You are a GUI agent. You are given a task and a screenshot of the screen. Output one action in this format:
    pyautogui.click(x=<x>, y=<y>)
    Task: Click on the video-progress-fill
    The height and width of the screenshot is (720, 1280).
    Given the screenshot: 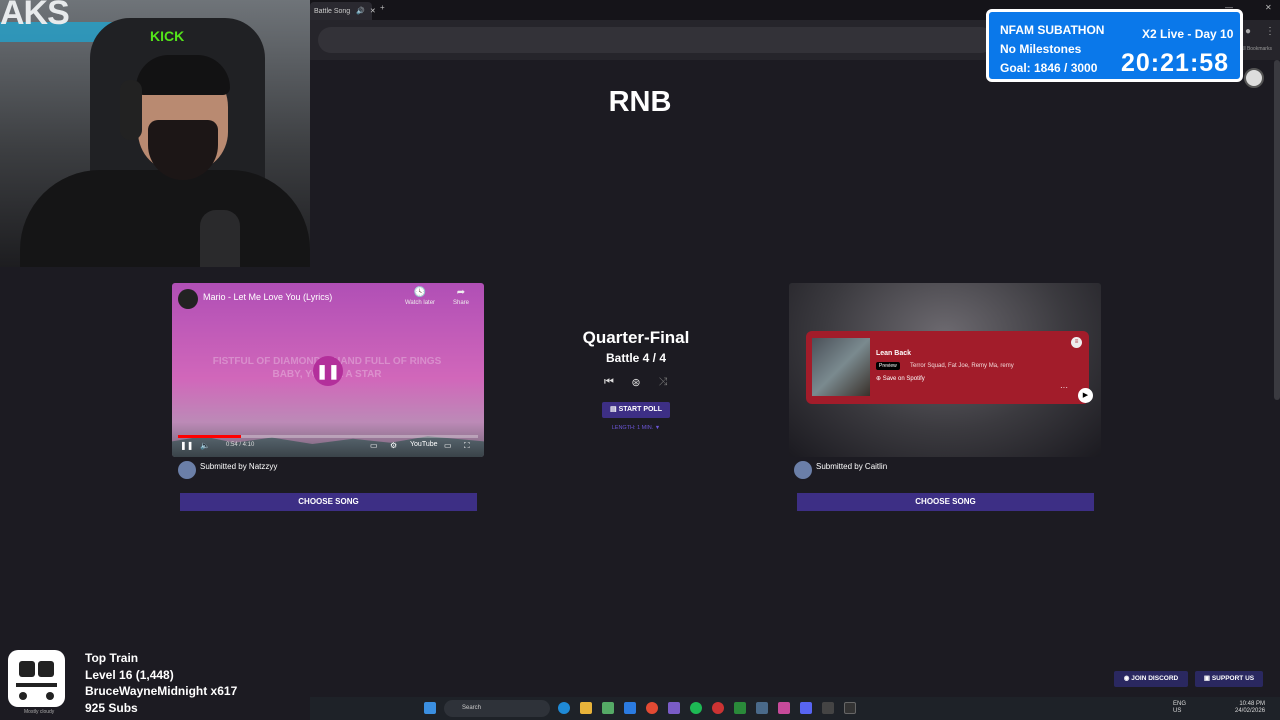 What is the action you would take?
    pyautogui.click(x=209, y=436)
    